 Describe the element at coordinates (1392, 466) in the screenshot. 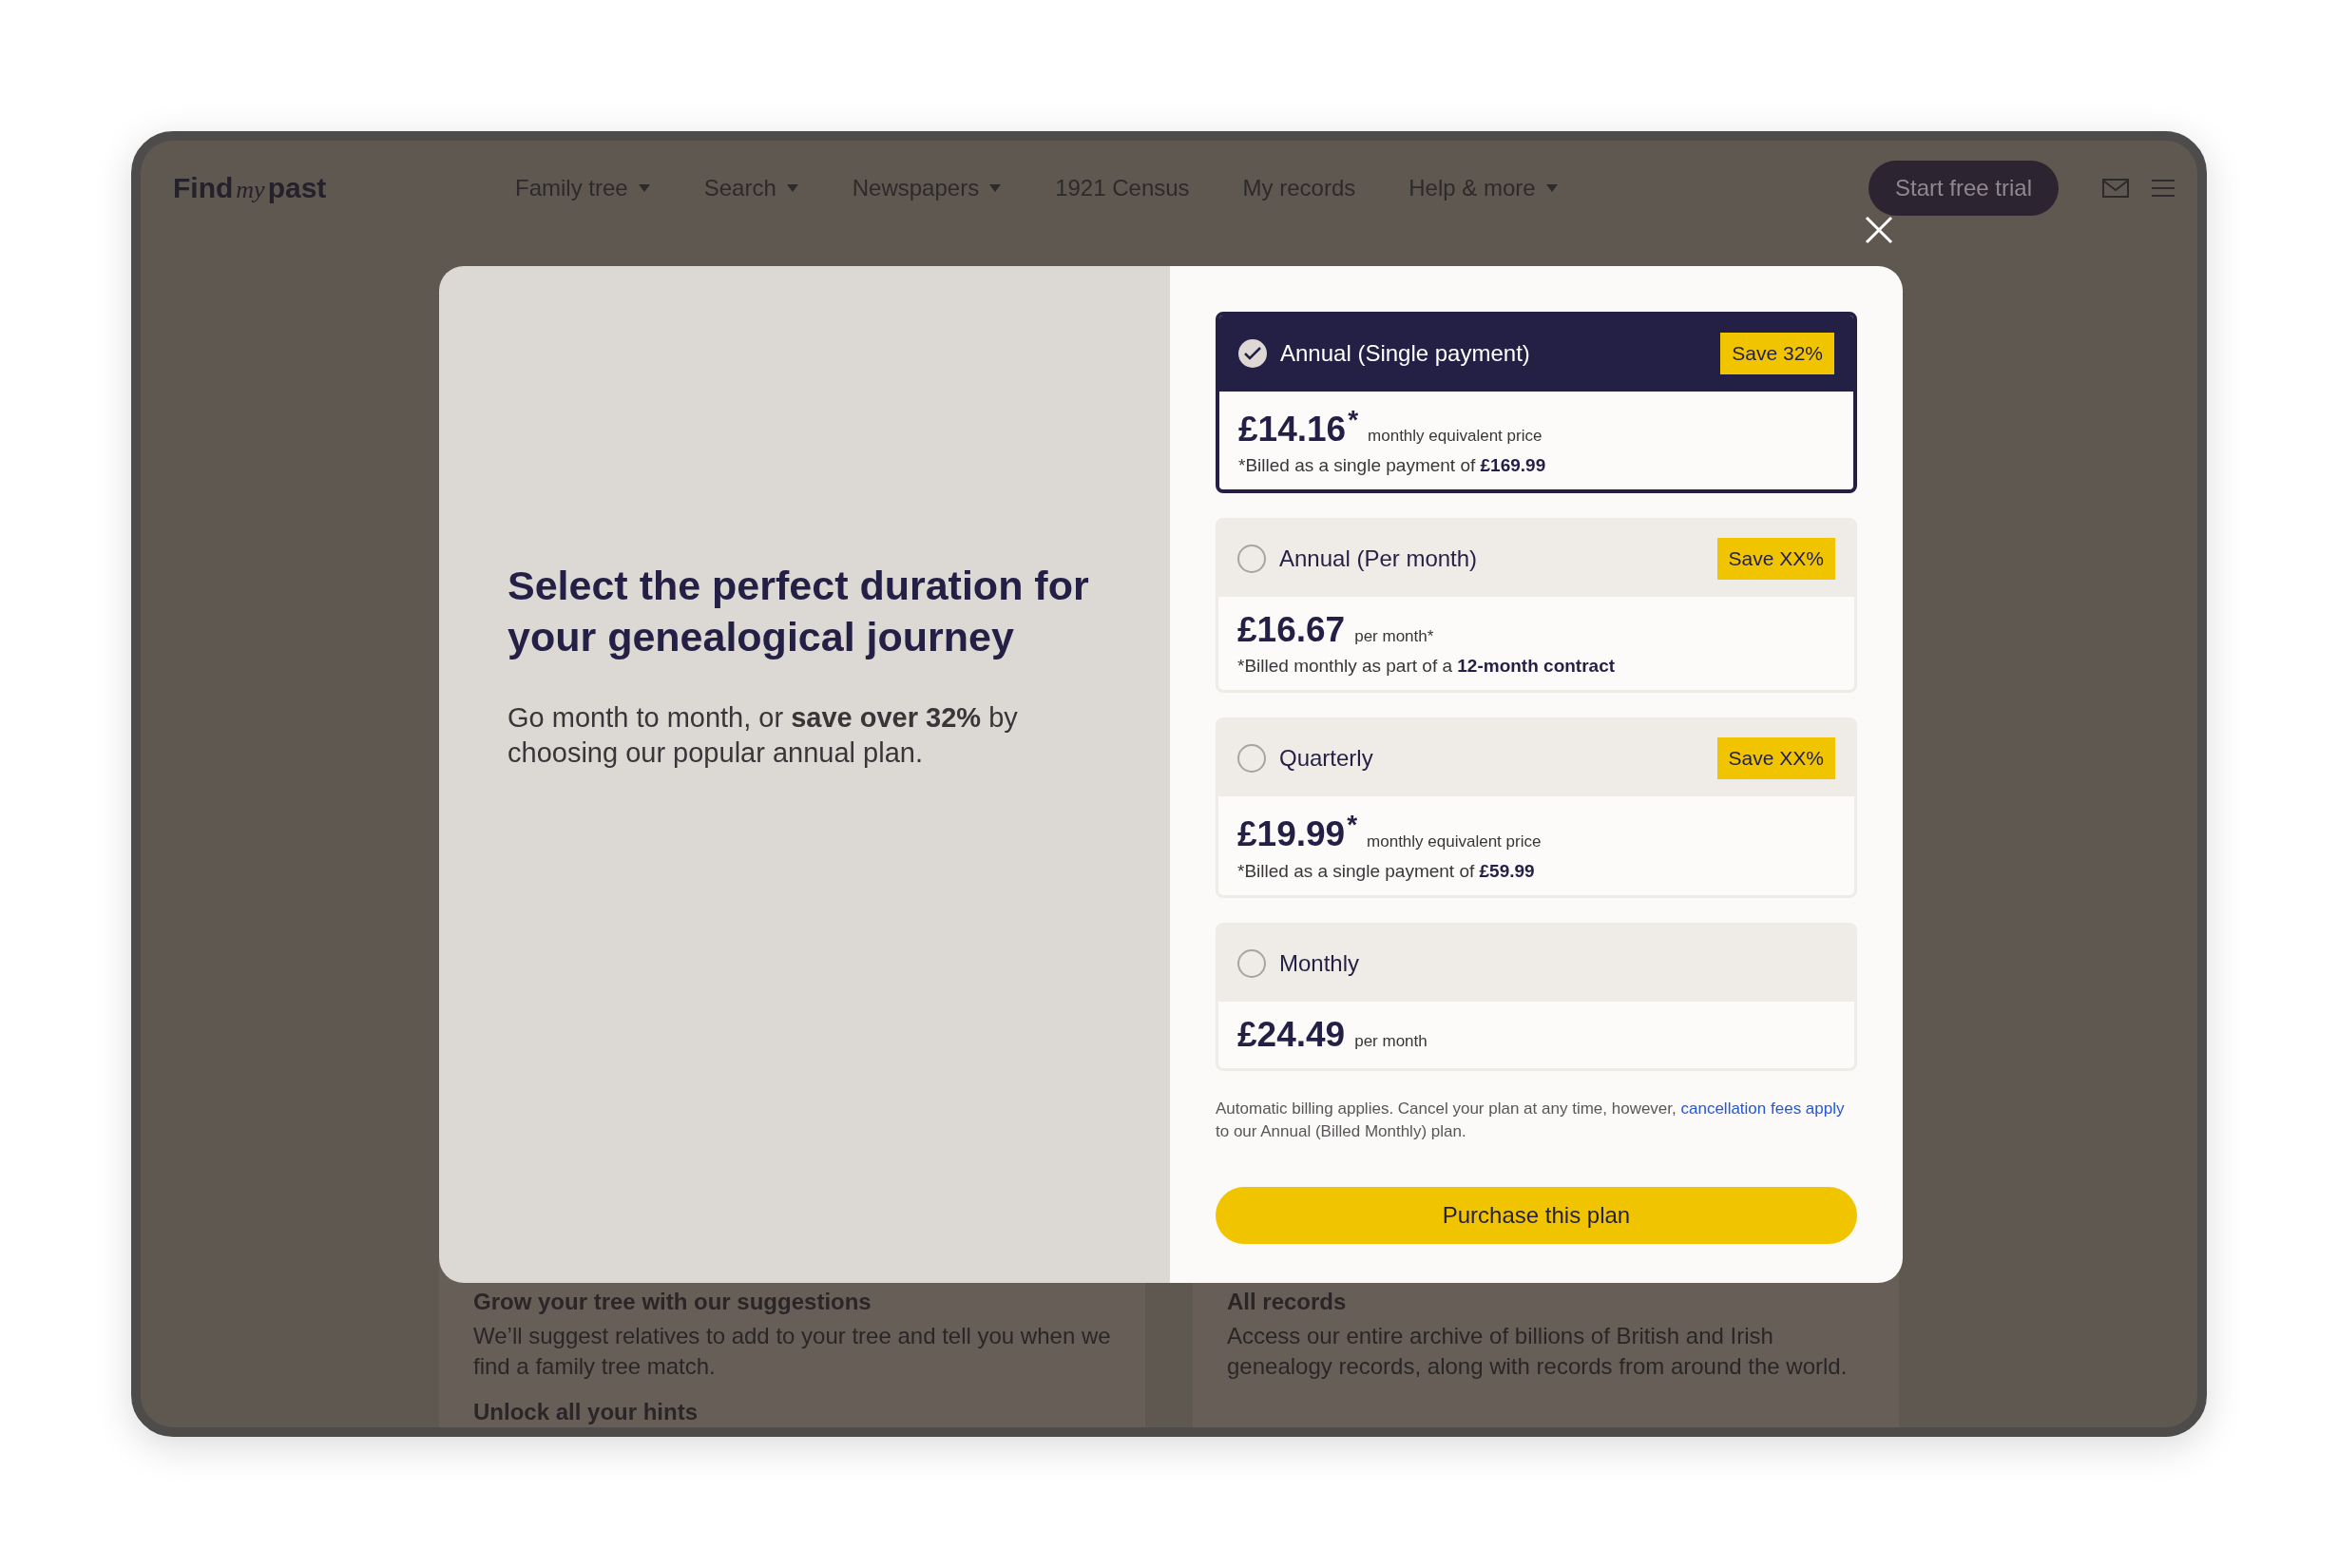

I see `billing-note: *Billed as a single payment of £169.99` at that location.